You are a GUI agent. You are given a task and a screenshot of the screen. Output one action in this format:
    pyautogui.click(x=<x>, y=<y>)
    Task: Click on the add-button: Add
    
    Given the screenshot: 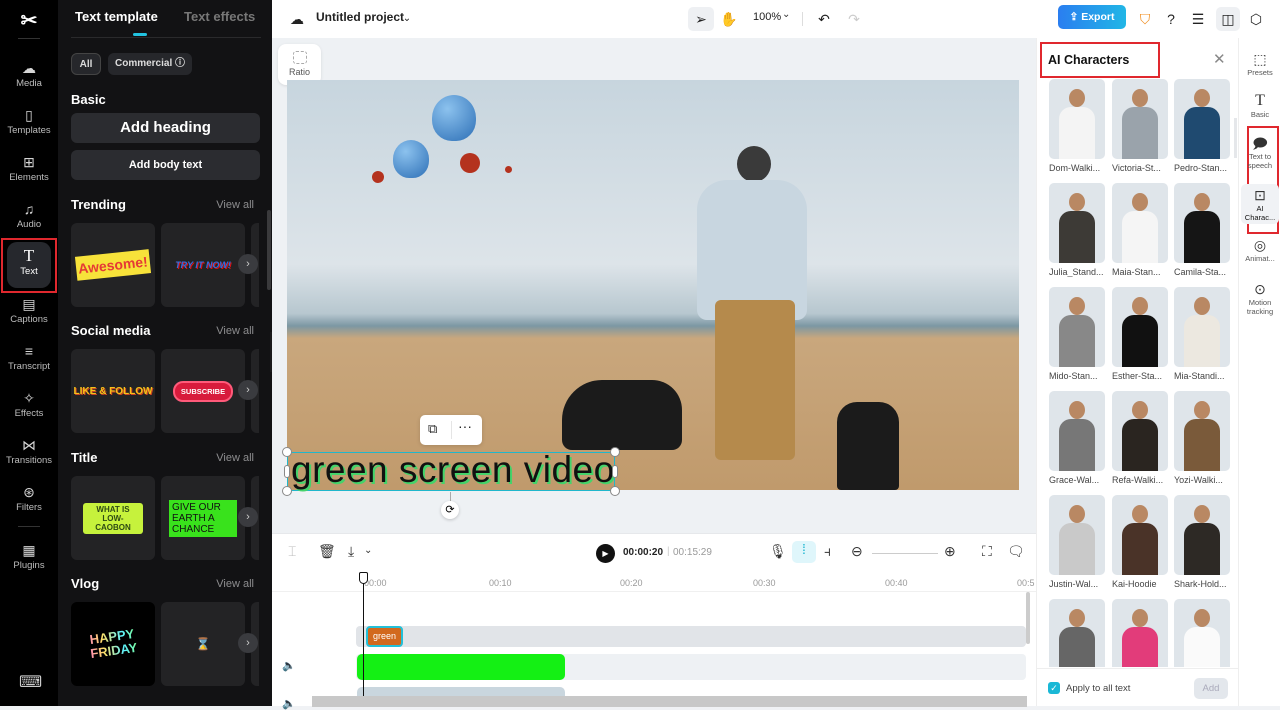 What is the action you would take?
    pyautogui.click(x=1211, y=688)
    